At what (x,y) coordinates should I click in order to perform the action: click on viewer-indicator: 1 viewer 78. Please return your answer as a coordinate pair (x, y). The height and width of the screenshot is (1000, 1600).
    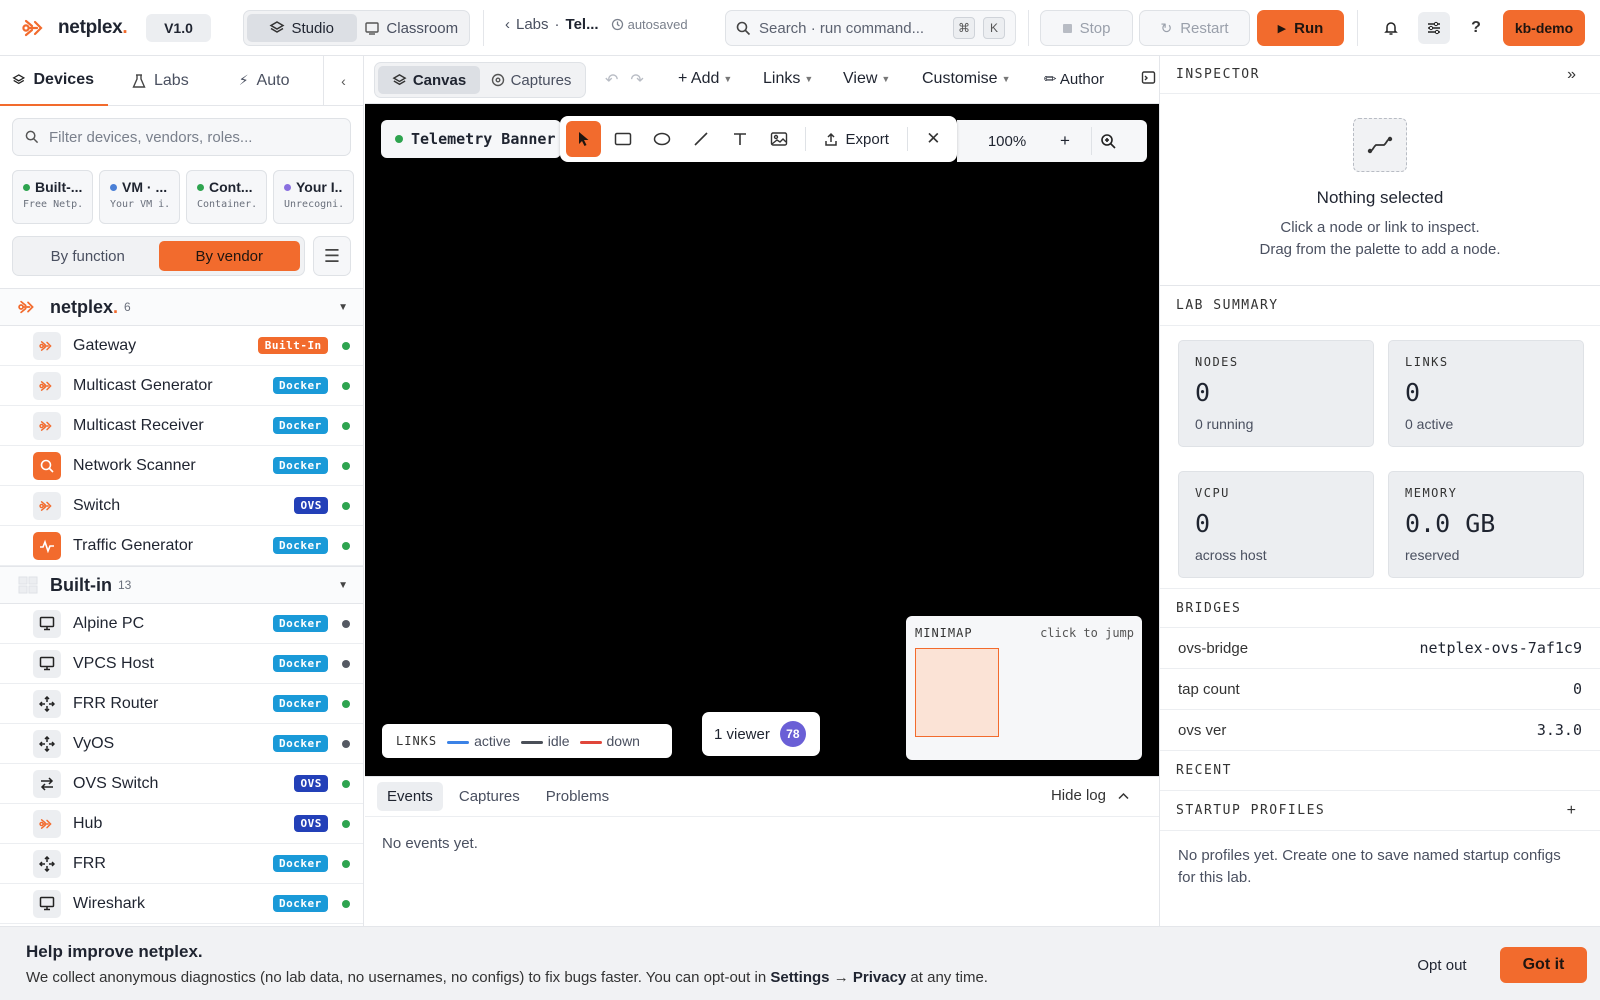
    Looking at the image, I should click on (761, 734).